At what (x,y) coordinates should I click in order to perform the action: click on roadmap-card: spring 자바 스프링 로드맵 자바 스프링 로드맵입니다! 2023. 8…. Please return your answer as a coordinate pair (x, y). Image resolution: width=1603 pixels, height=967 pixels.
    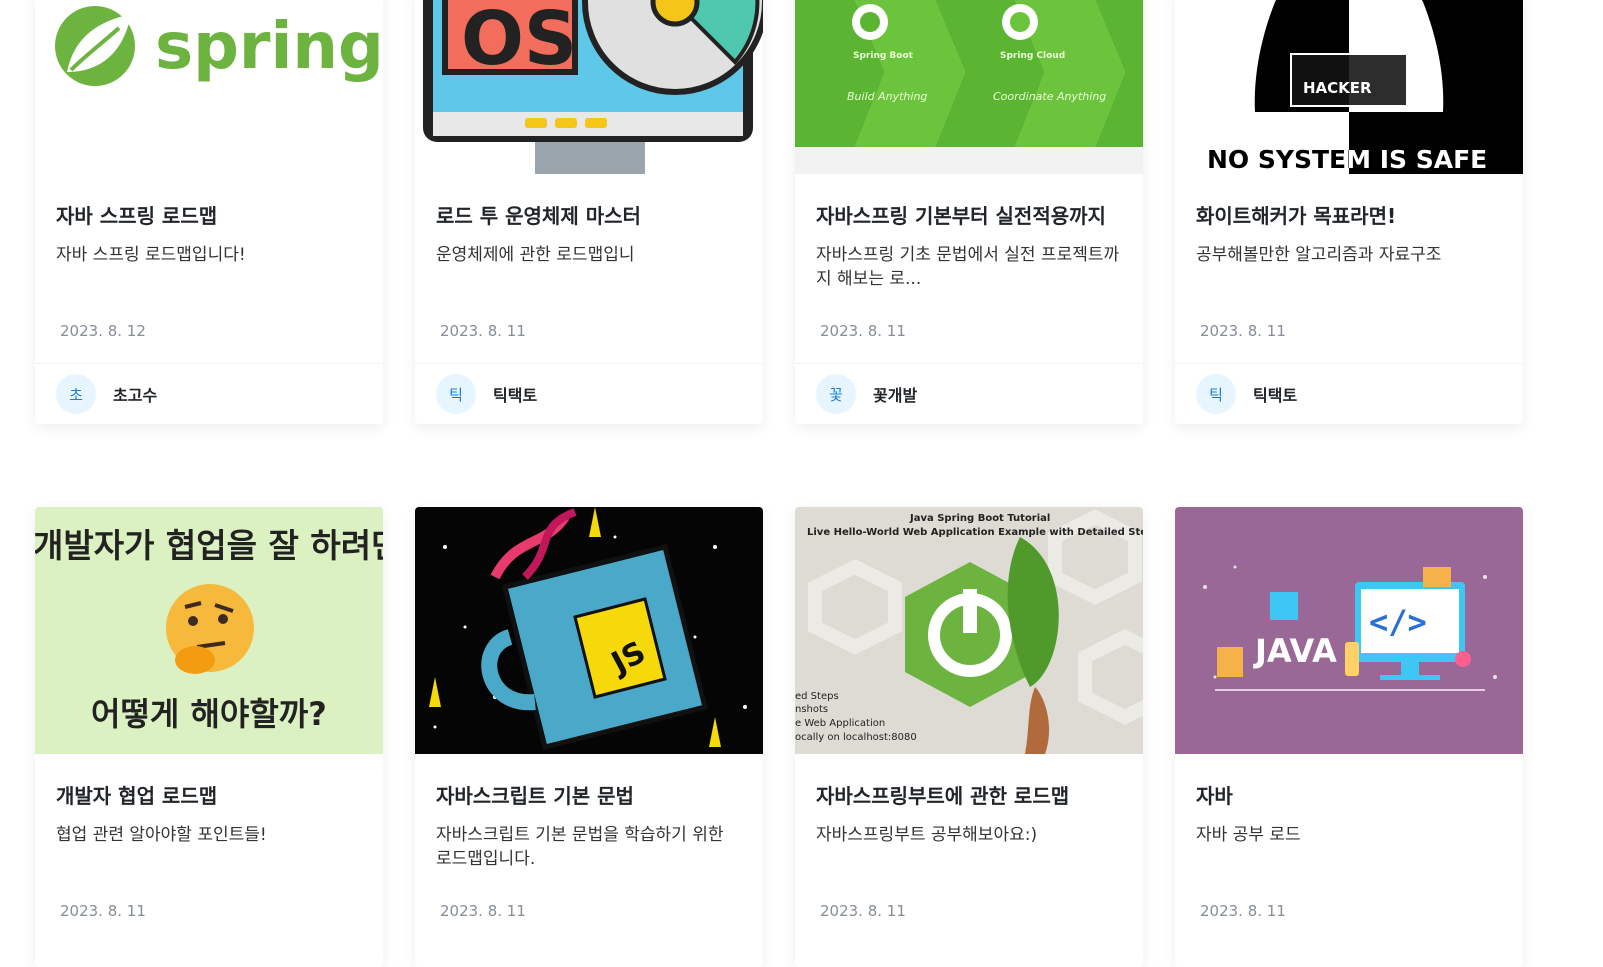
    Looking at the image, I should click on (209, 212).